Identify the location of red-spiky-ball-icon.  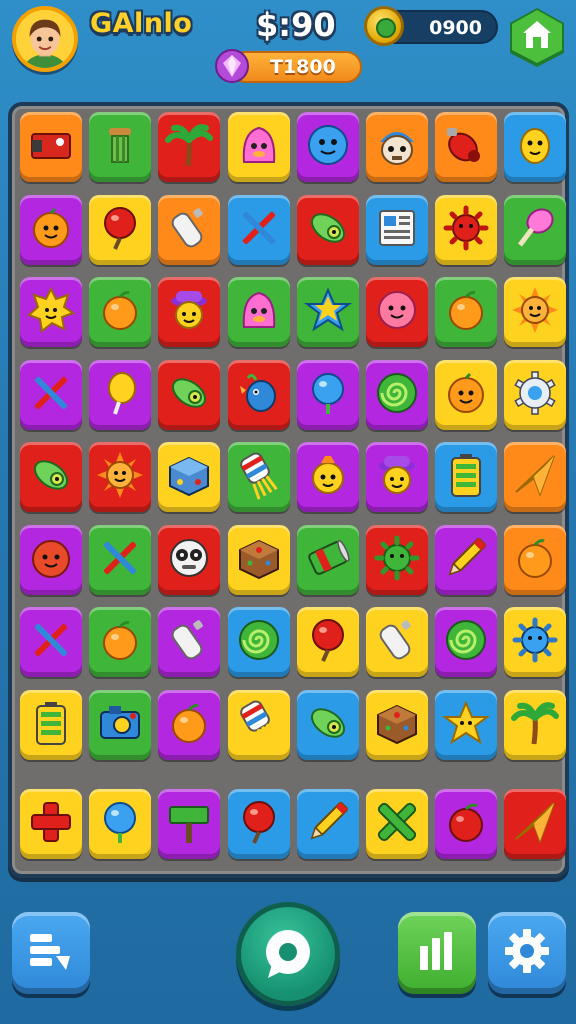
(466, 227).